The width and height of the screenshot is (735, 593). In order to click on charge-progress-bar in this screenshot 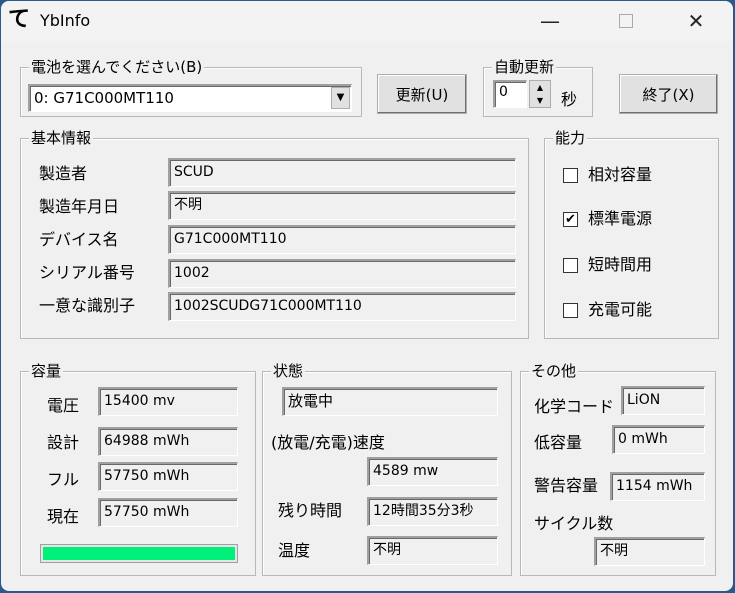, I will do `click(139, 553)`.